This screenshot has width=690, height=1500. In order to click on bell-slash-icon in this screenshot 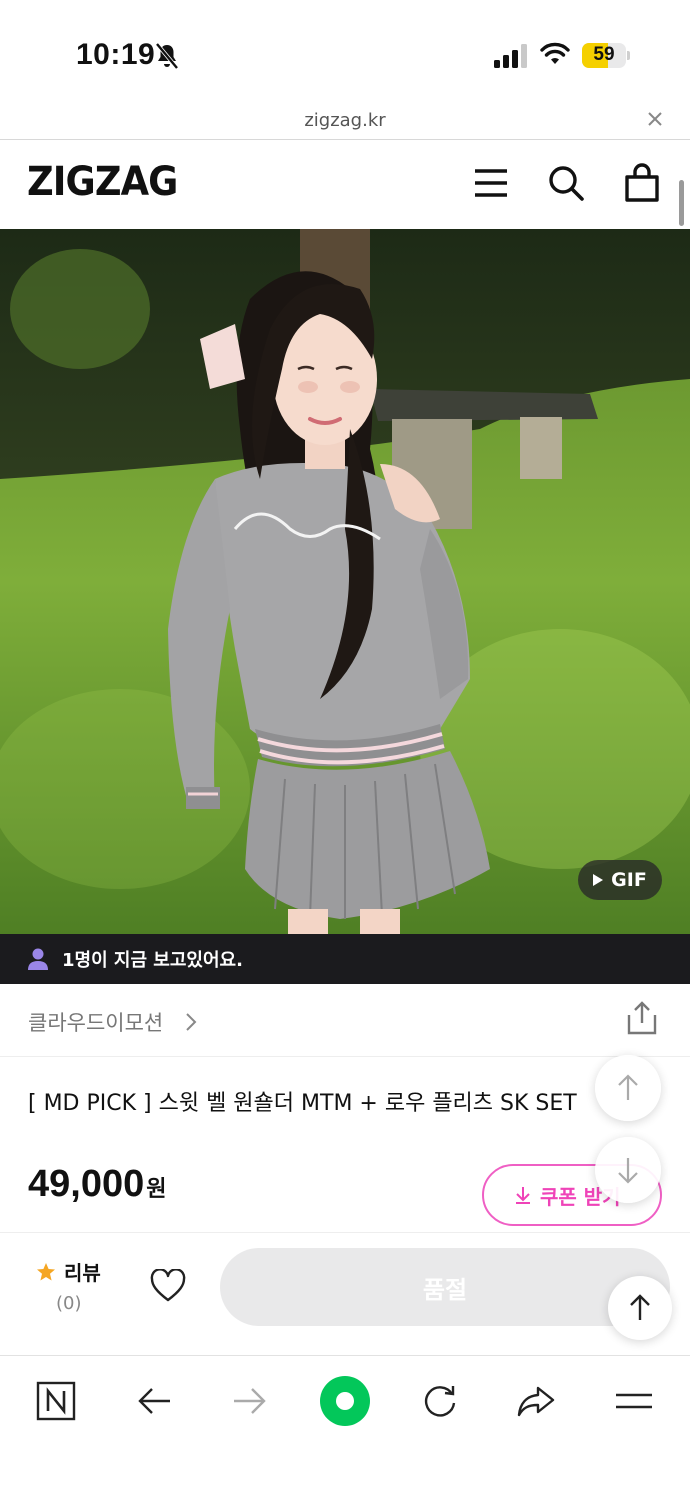, I will do `click(167, 56)`.